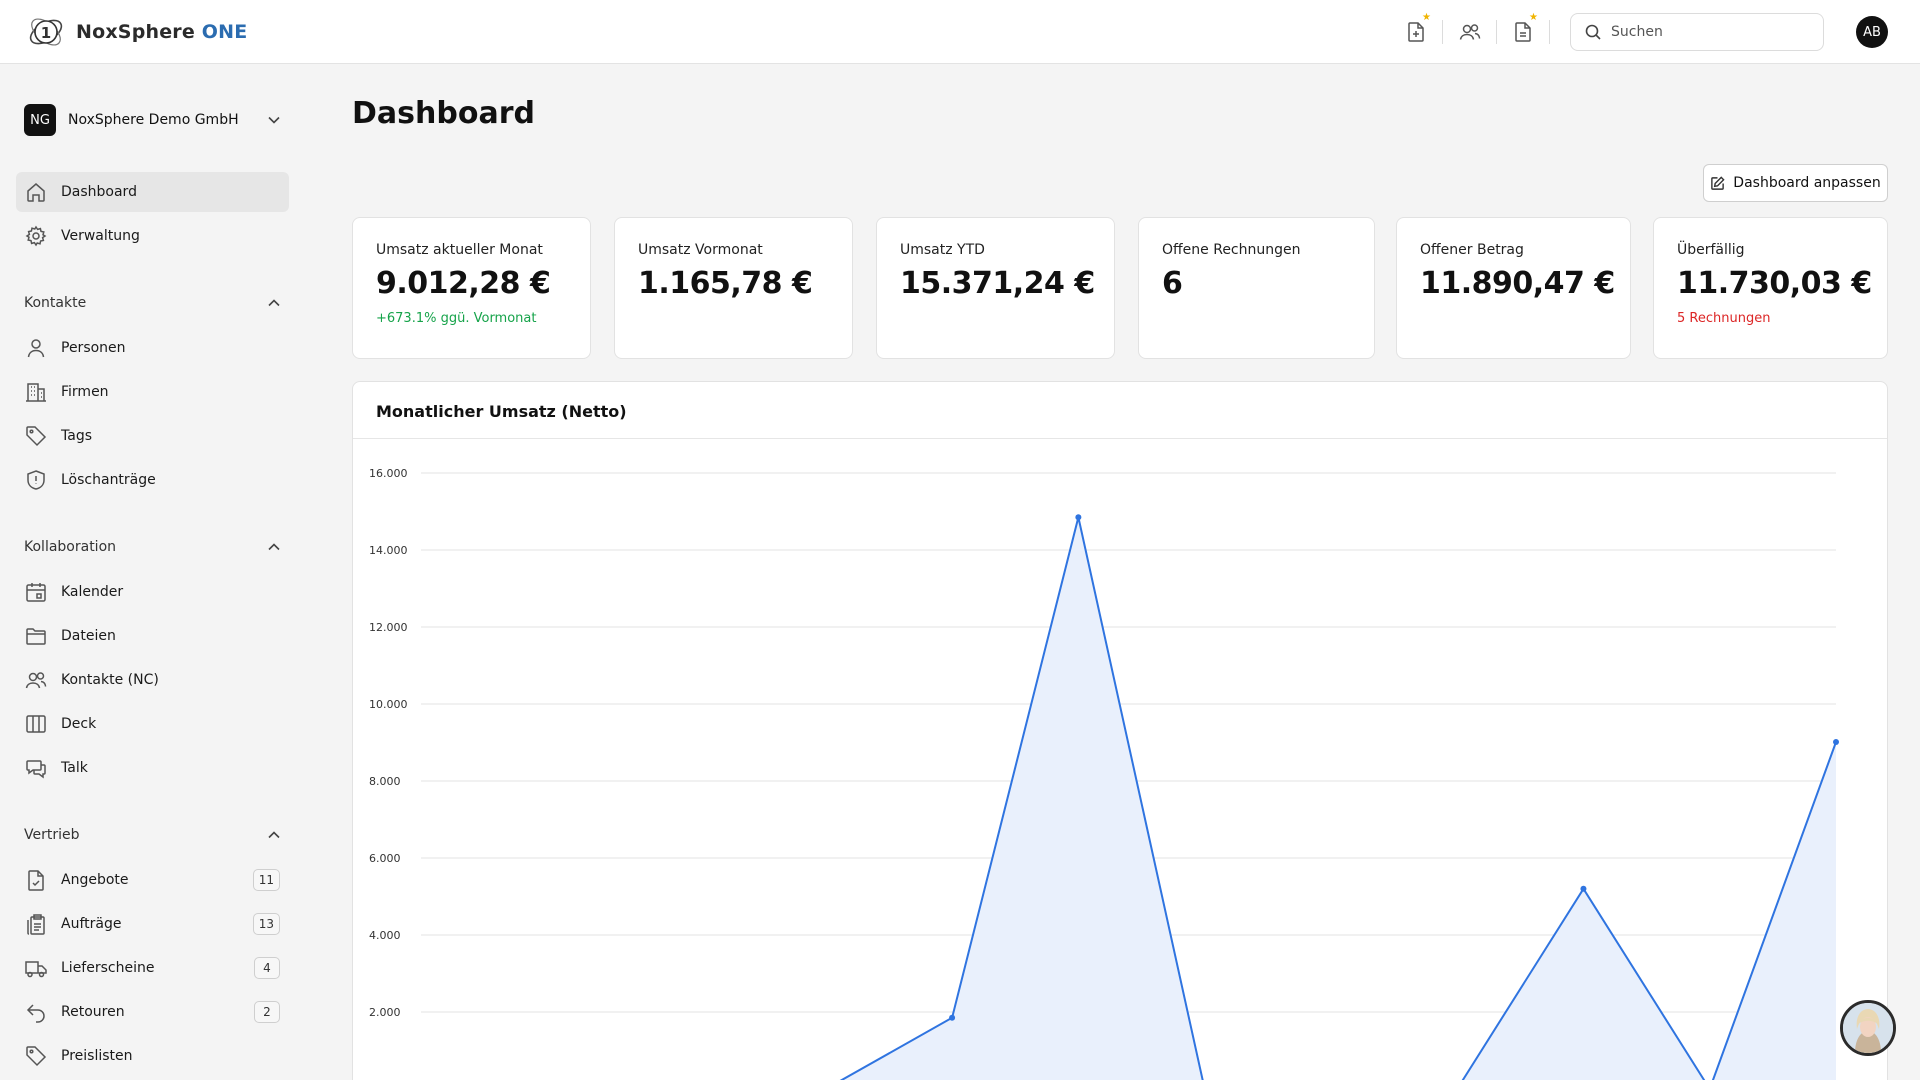  I want to click on sidebar-item-label: Retouren, so click(93, 1012).